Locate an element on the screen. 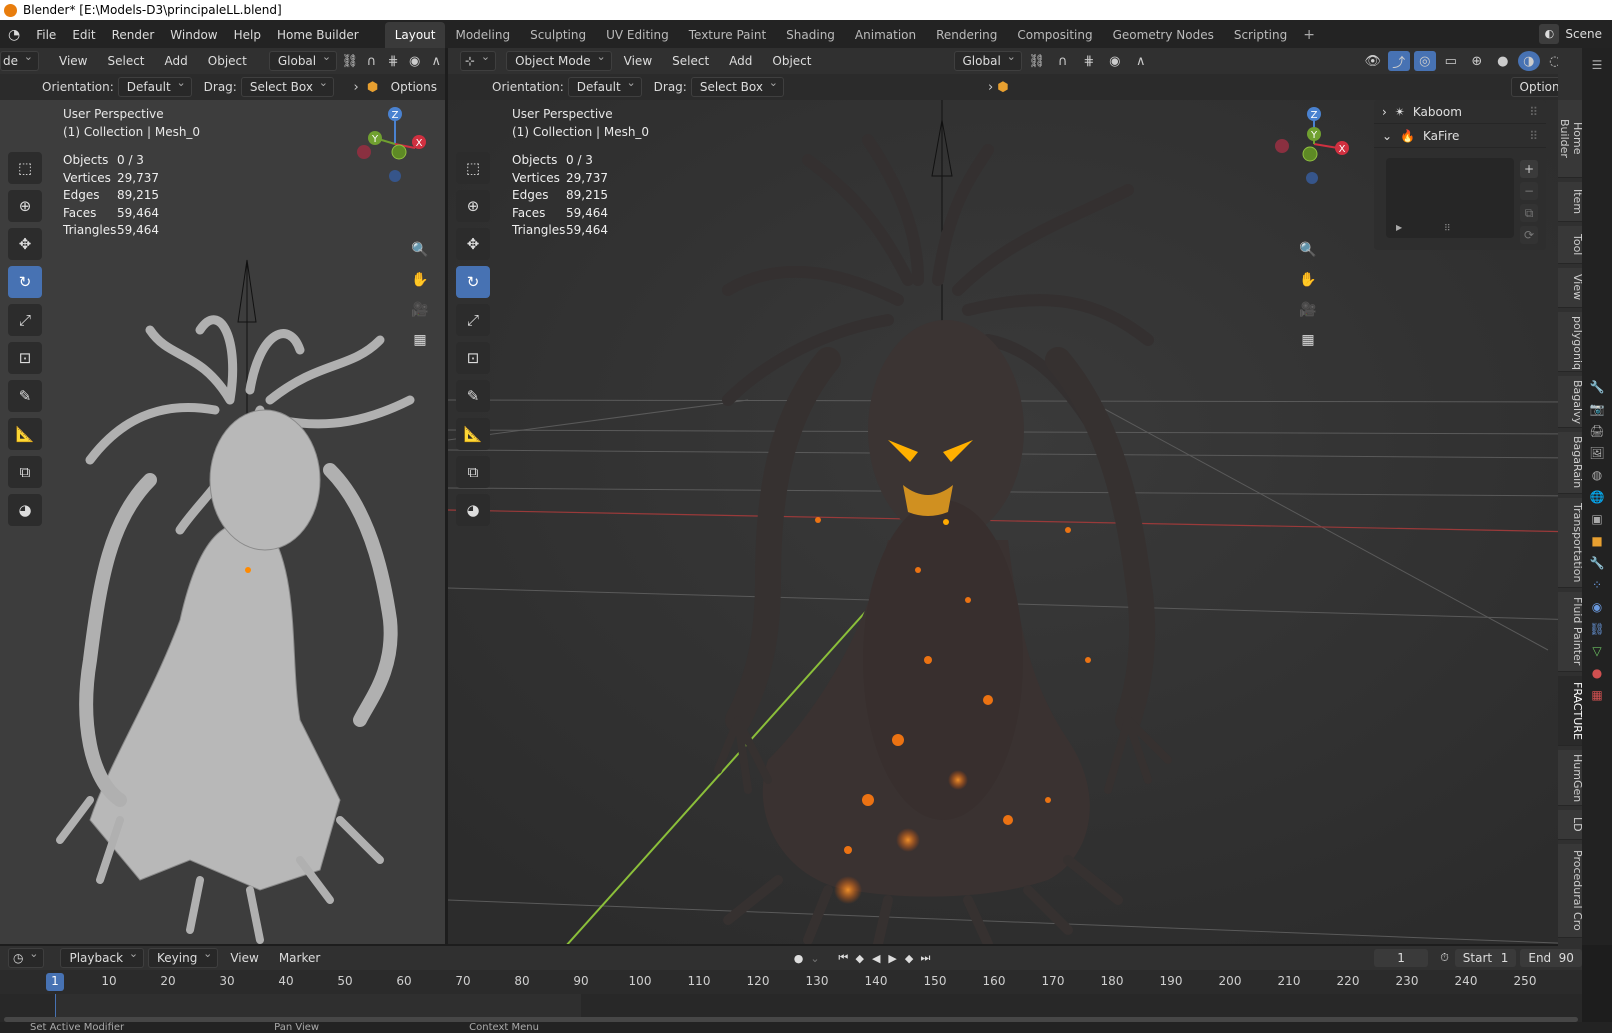  side-tab-fracture: FRACTURE is located at coordinates (1571, 711).